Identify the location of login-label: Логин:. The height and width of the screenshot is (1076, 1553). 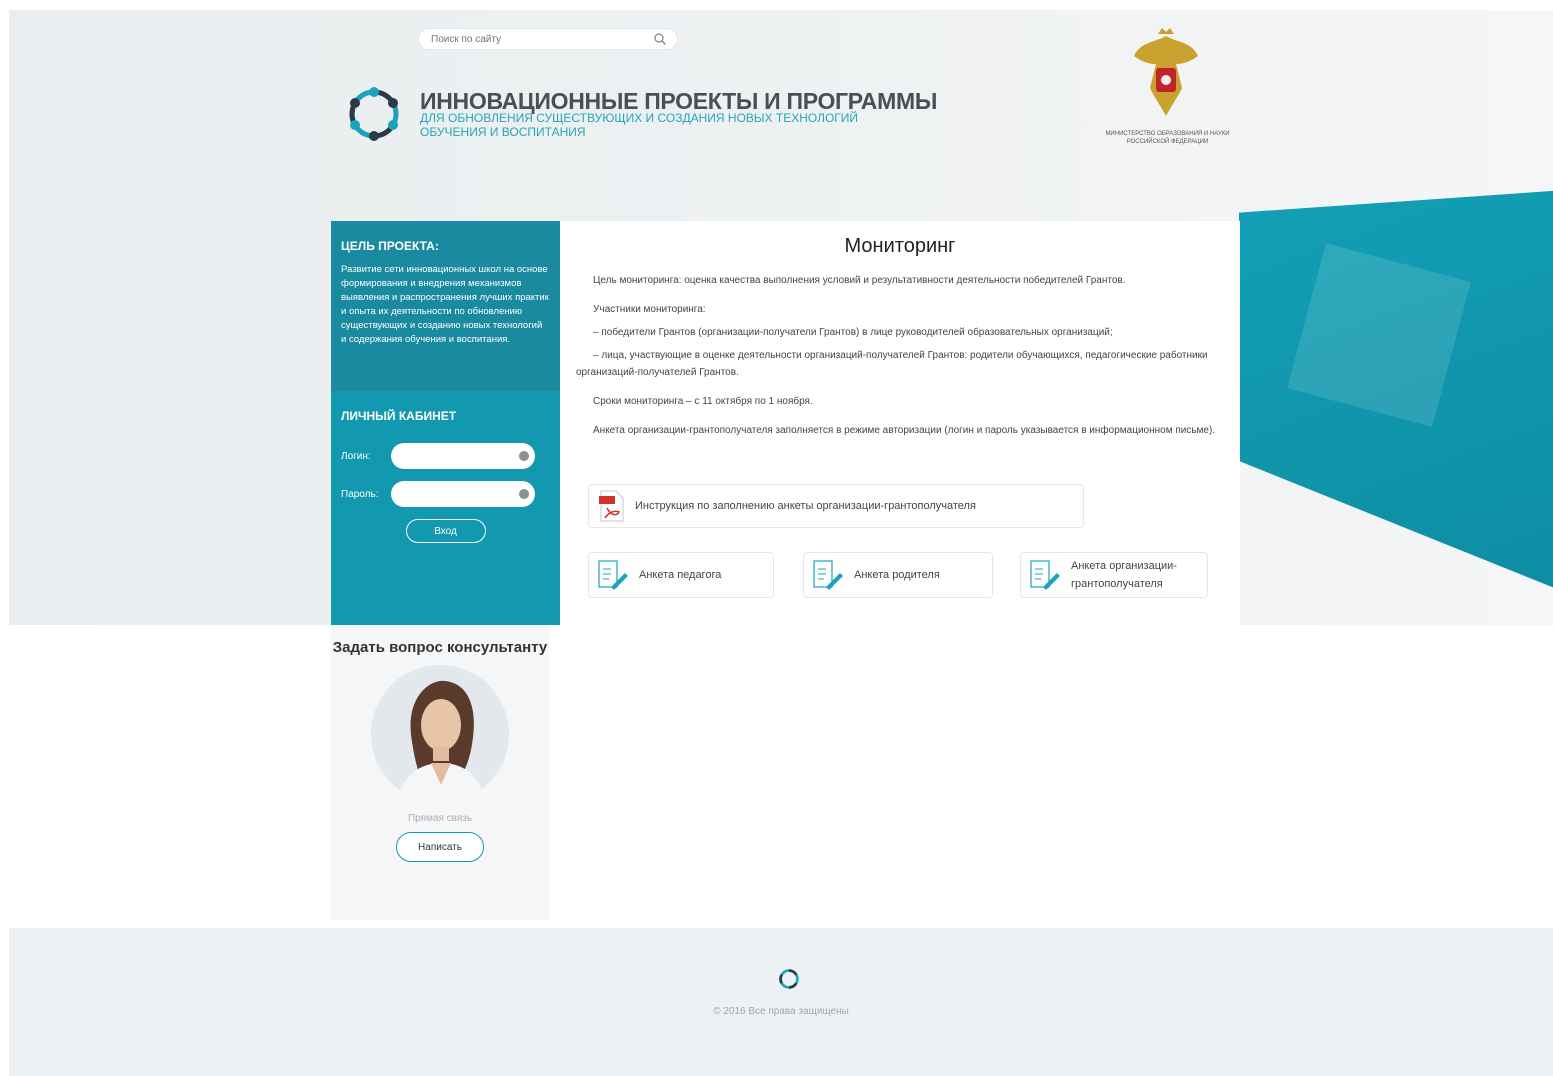
(356, 456).